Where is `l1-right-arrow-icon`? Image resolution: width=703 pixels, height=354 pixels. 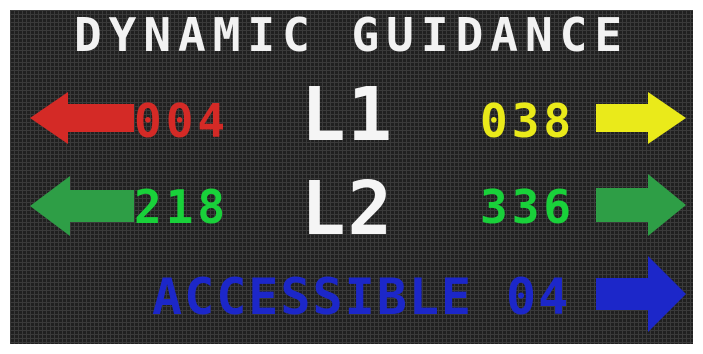
l1-right-arrow-icon is located at coordinates (641, 118).